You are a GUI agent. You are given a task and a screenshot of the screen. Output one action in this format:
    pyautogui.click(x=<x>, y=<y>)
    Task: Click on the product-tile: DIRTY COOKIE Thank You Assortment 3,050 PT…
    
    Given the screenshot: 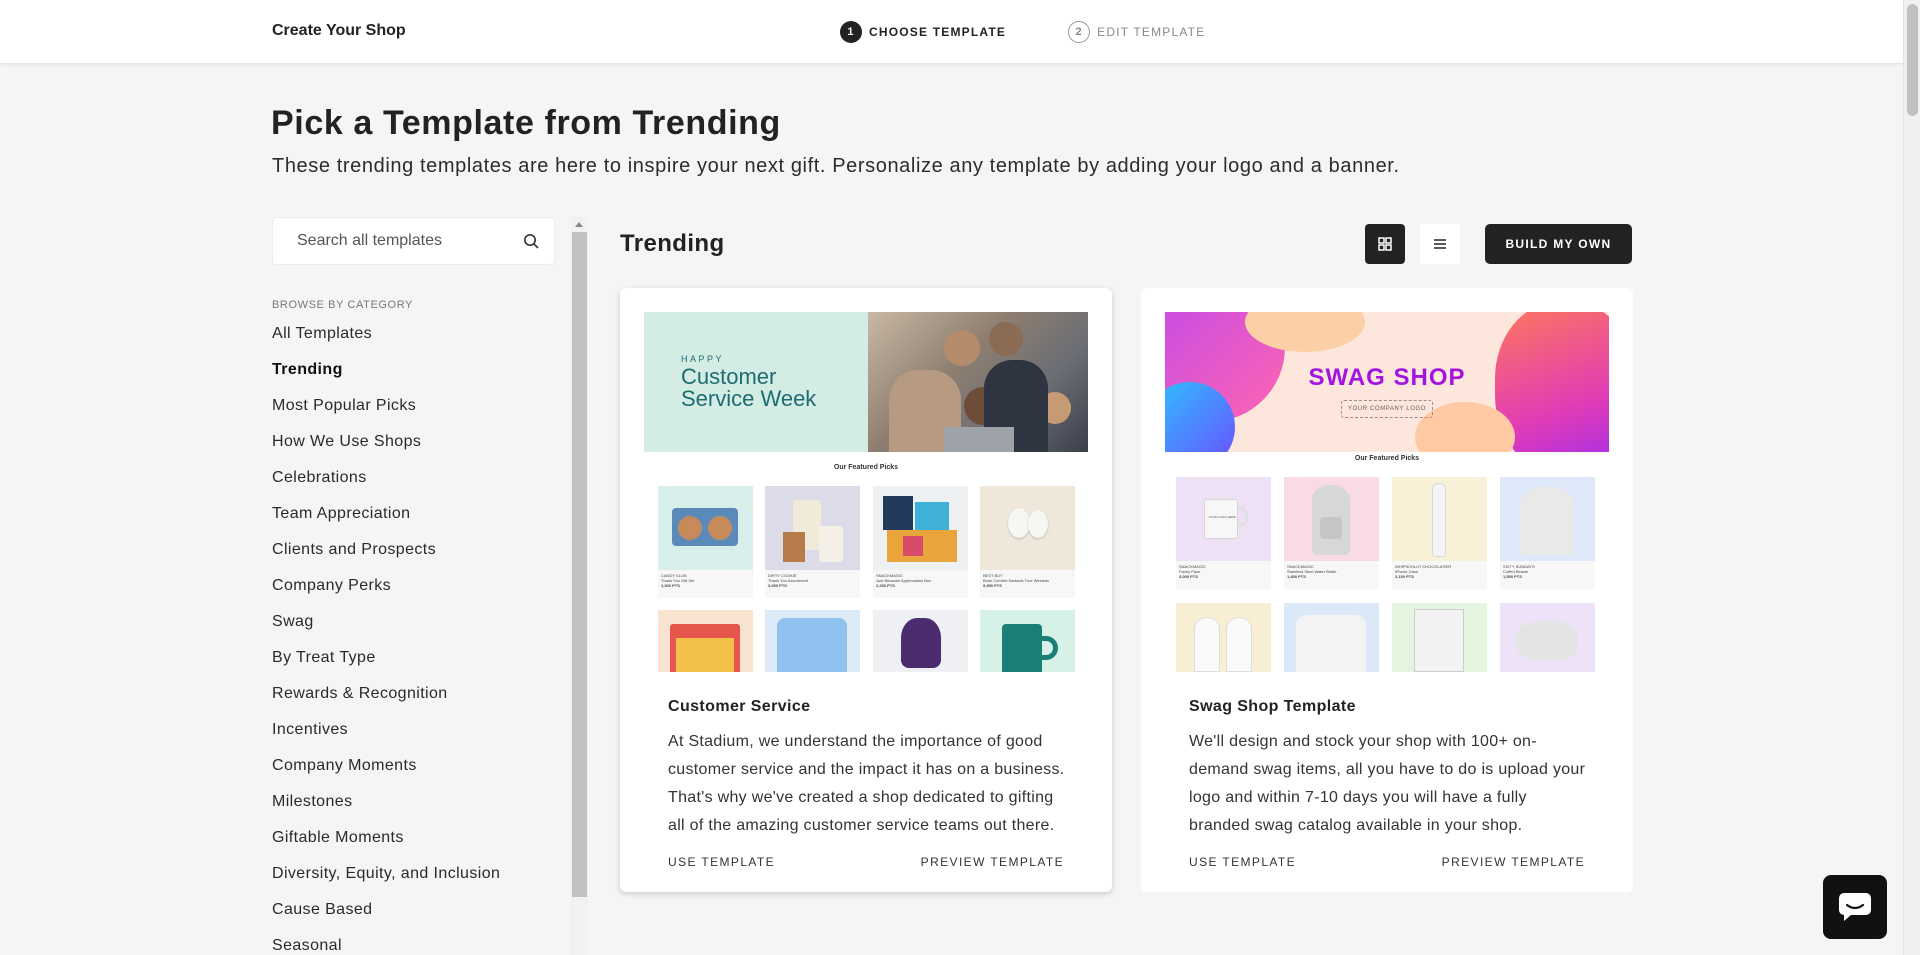 What is the action you would take?
    pyautogui.click(x=812, y=542)
    